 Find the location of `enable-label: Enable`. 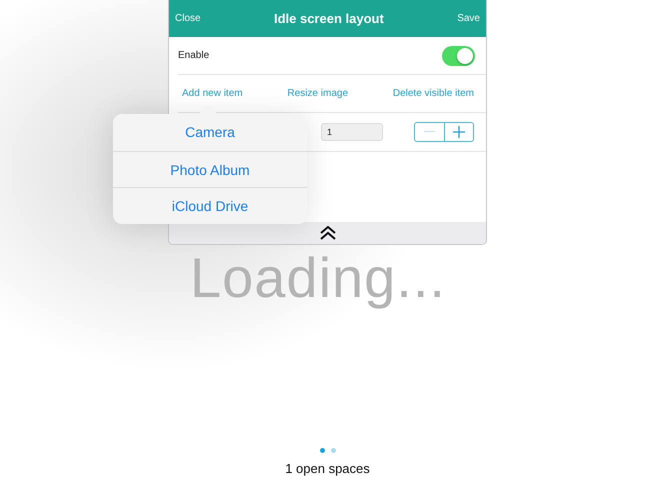

enable-label: Enable is located at coordinates (194, 55).